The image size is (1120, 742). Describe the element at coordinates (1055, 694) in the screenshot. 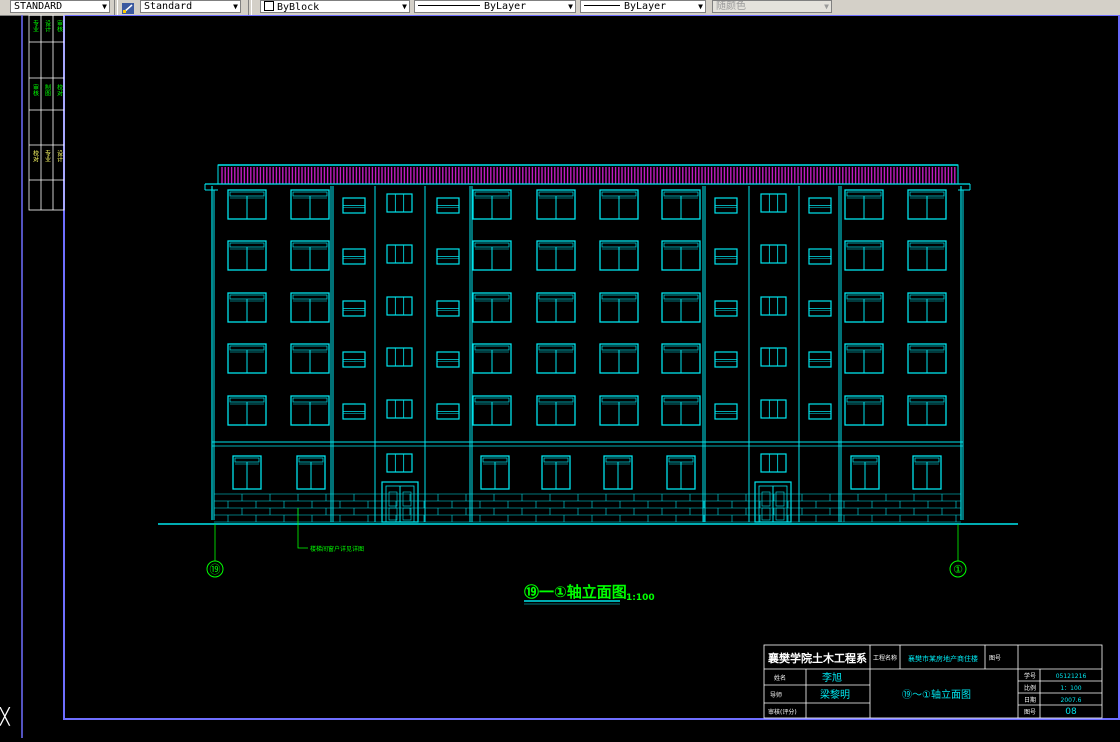

I see `sheet-info-cells: 学号 05121216 比例 1：100 日期 2007.6 图号 08` at that location.